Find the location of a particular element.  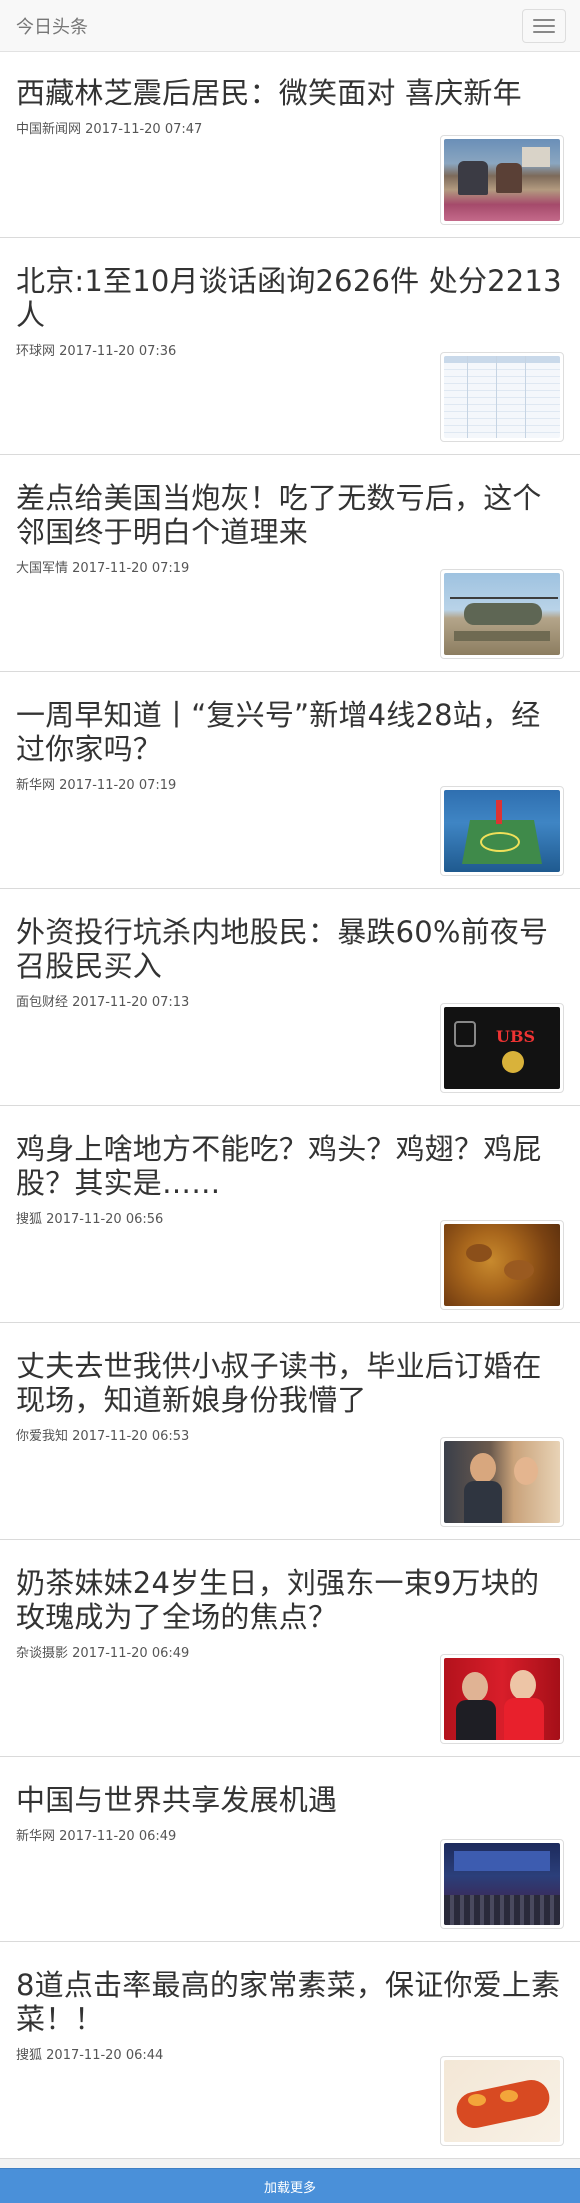

article-thumbnail: UBS is located at coordinates (502, 1048).